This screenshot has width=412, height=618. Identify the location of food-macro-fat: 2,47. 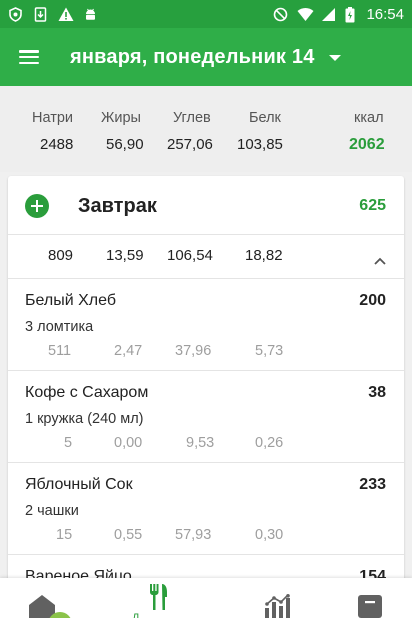
(128, 351).